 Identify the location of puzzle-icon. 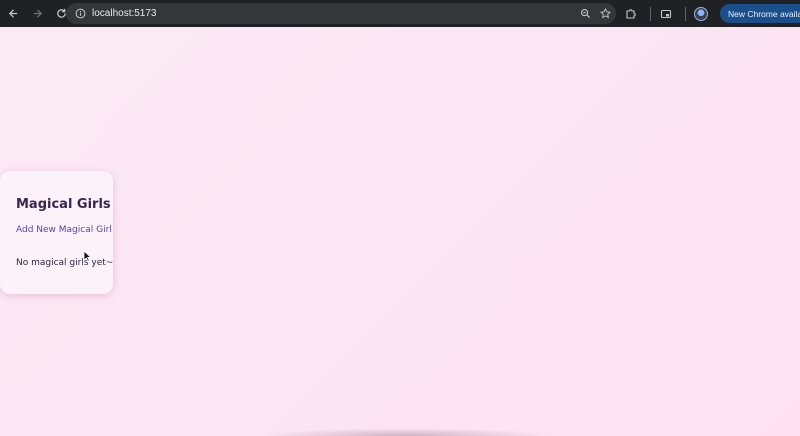
(631, 13).